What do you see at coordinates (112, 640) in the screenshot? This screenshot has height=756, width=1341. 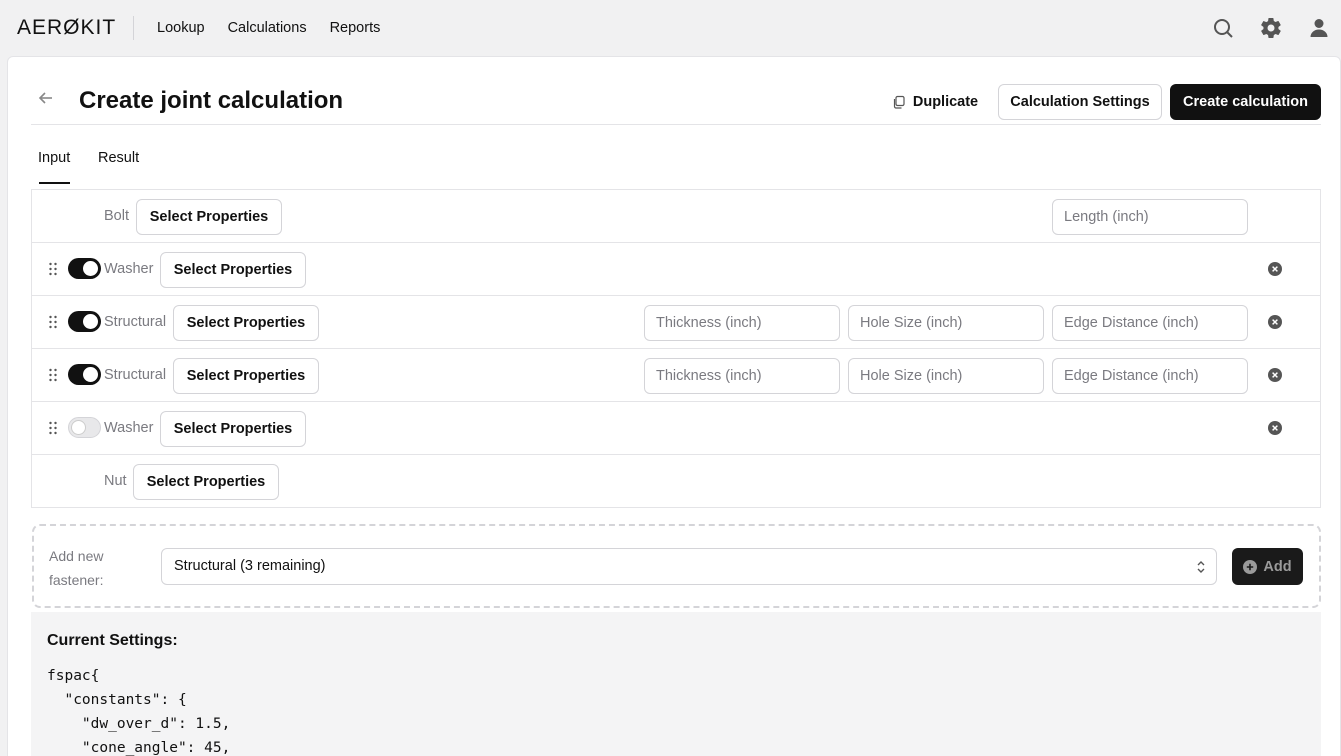 I see `settings-title: Current Settings:` at bounding box center [112, 640].